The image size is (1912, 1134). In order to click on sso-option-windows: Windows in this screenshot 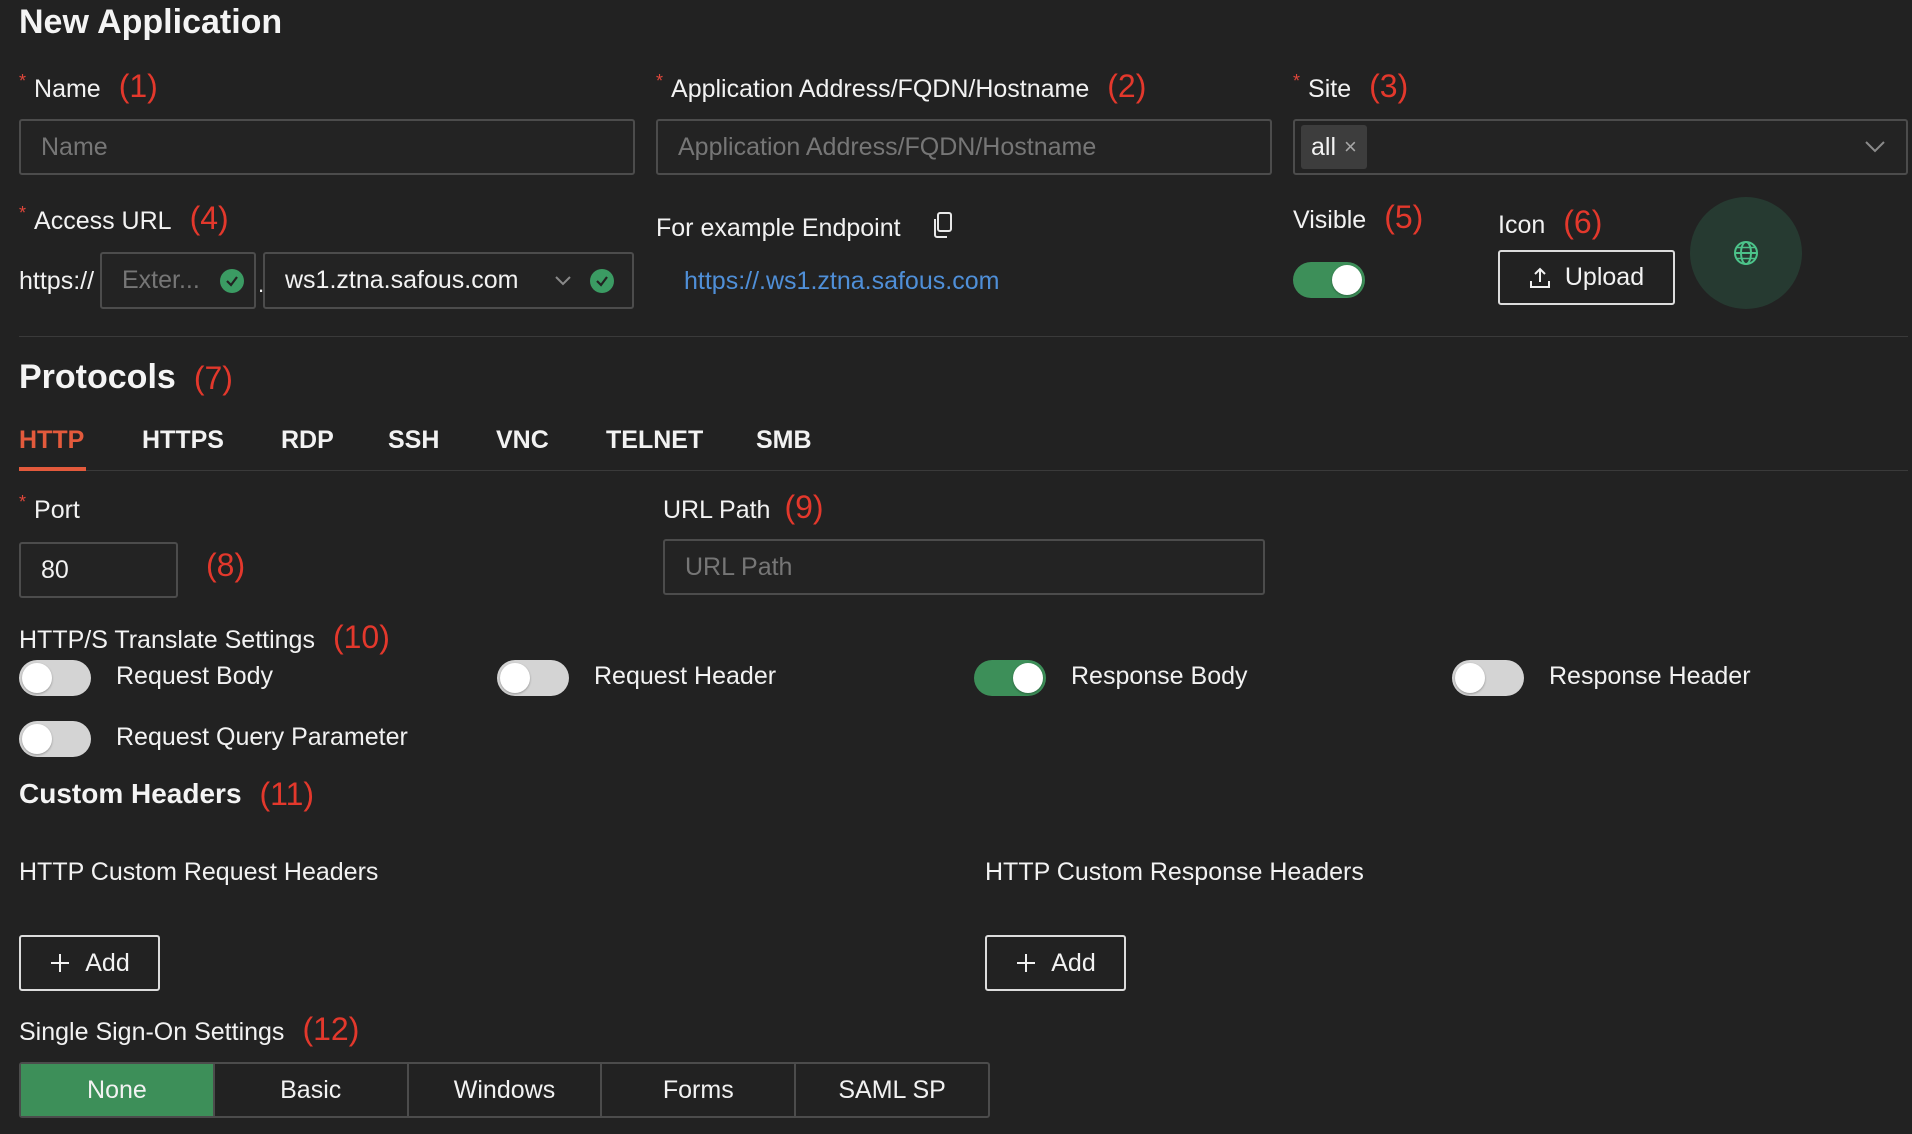, I will do `click(506, 1090)`.